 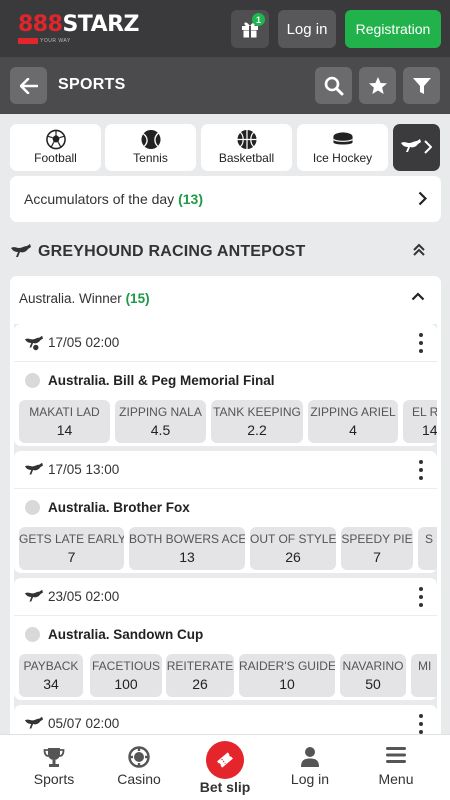 What do you see at coordinates (419, 250) in the screenshot?
I see `double-chevron-up-icon` at bounding box center [419, 250].